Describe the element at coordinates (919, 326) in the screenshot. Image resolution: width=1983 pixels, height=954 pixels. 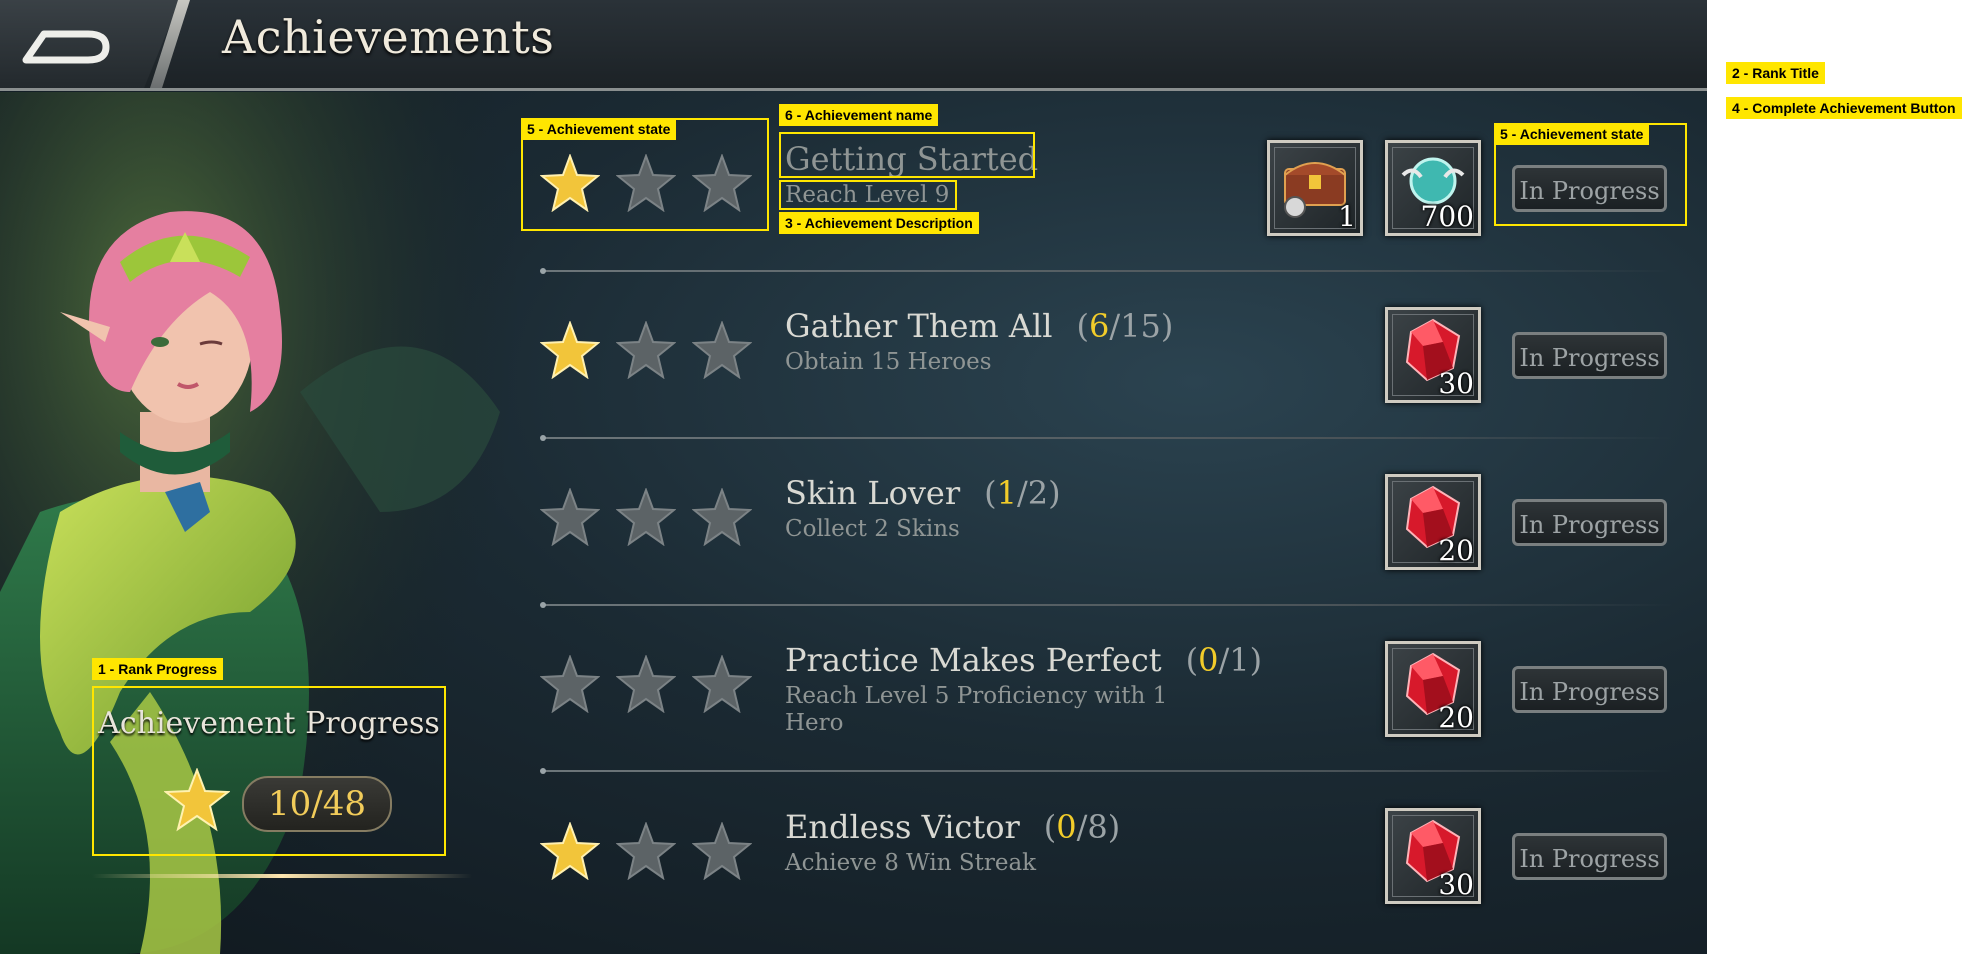
I see `achievement-name-text: Gather Them All` at that location.